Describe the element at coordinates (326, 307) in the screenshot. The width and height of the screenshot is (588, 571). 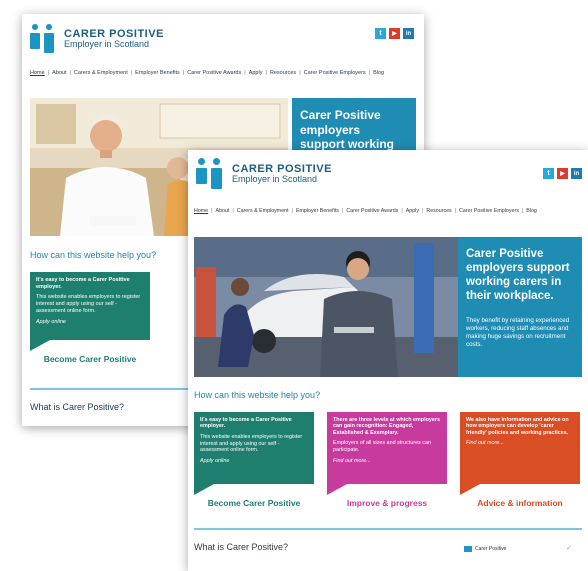
I see `hero-photo-mechanics-garage` at that location.